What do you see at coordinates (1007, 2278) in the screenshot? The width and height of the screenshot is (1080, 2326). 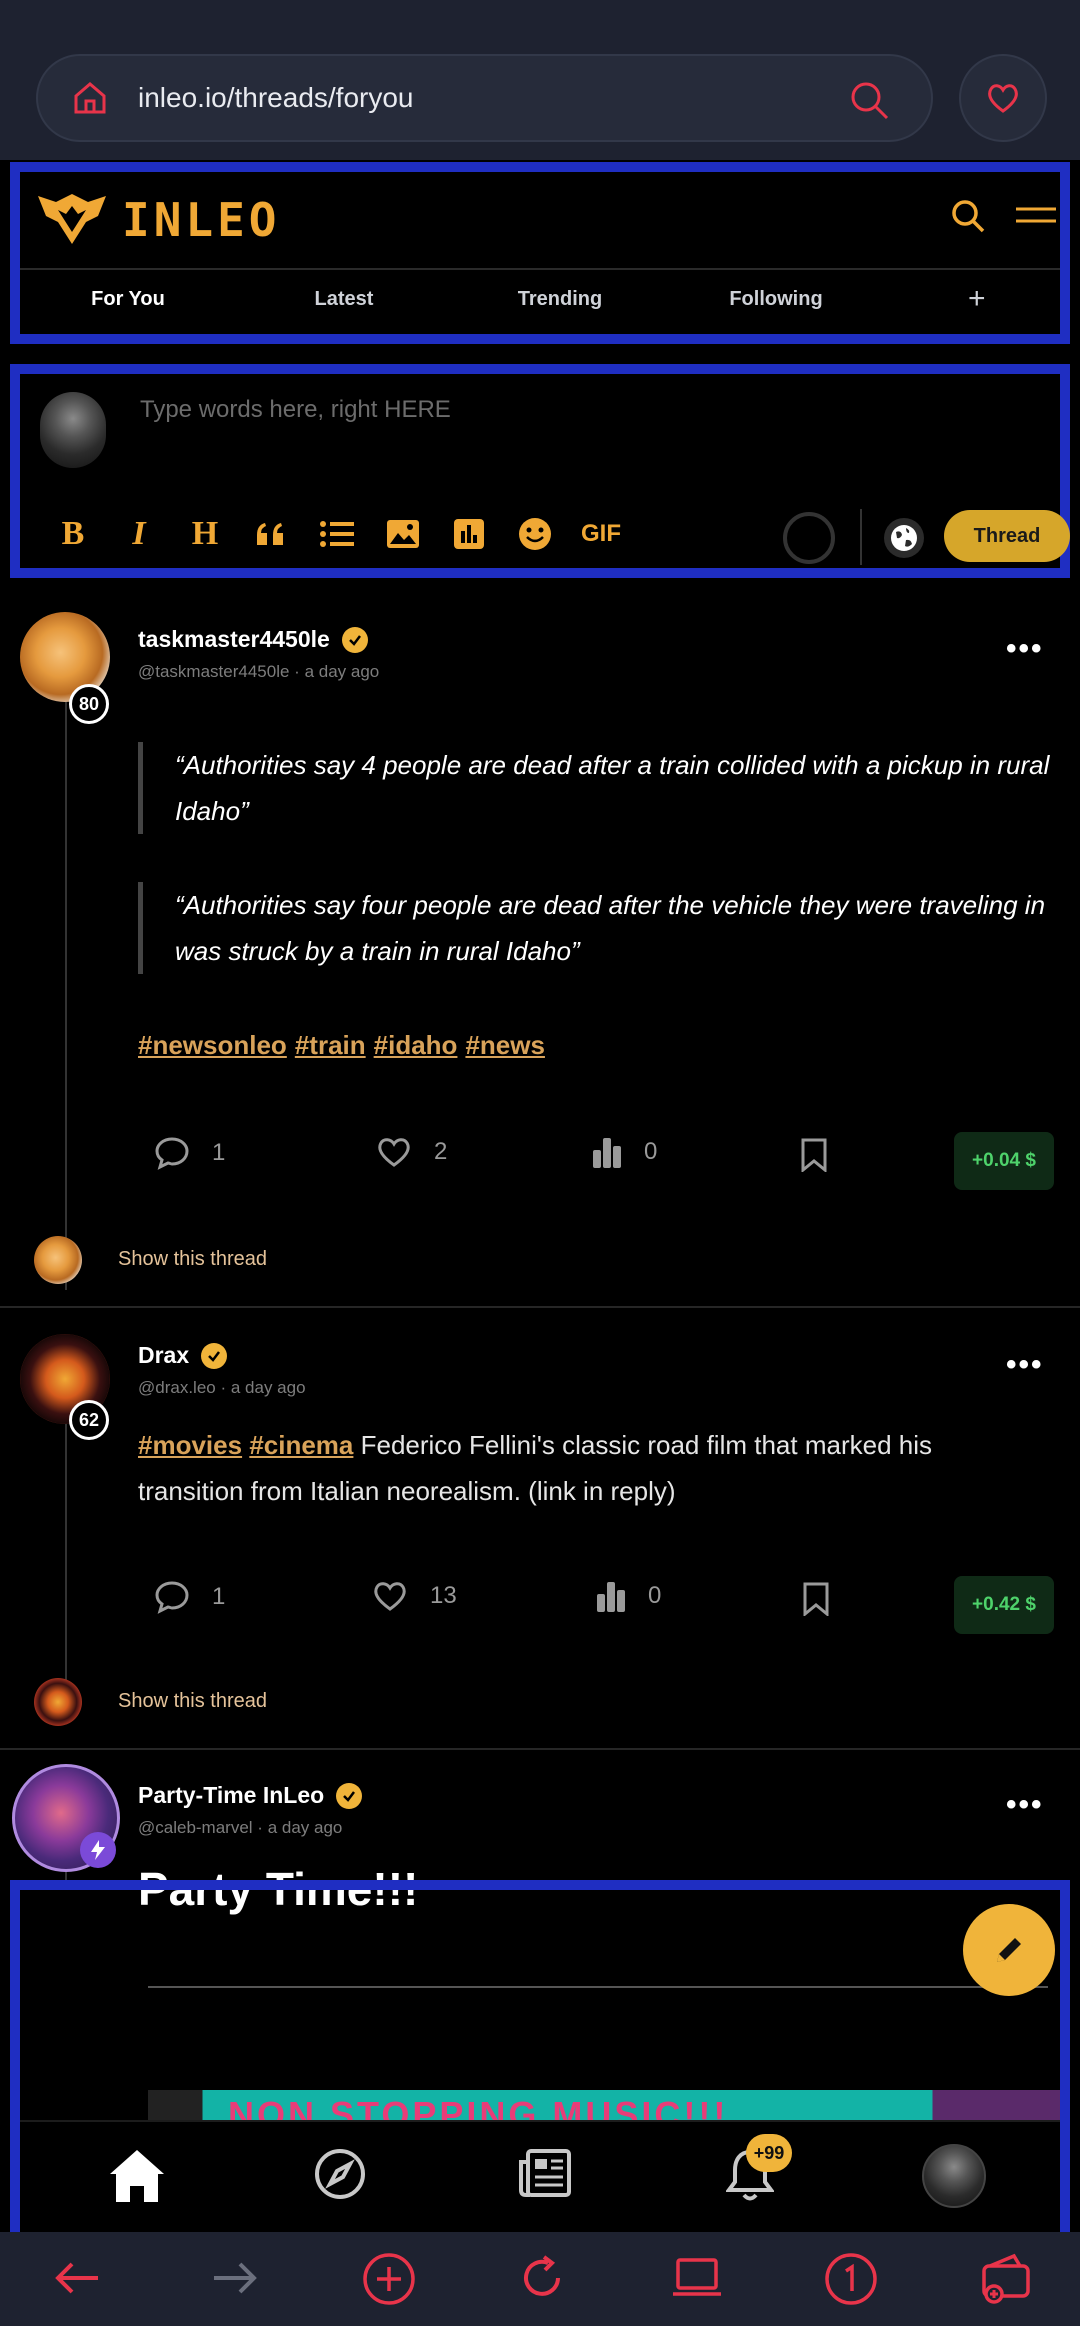 I see `wallet-icon` at bounding box center [1007, 2278].